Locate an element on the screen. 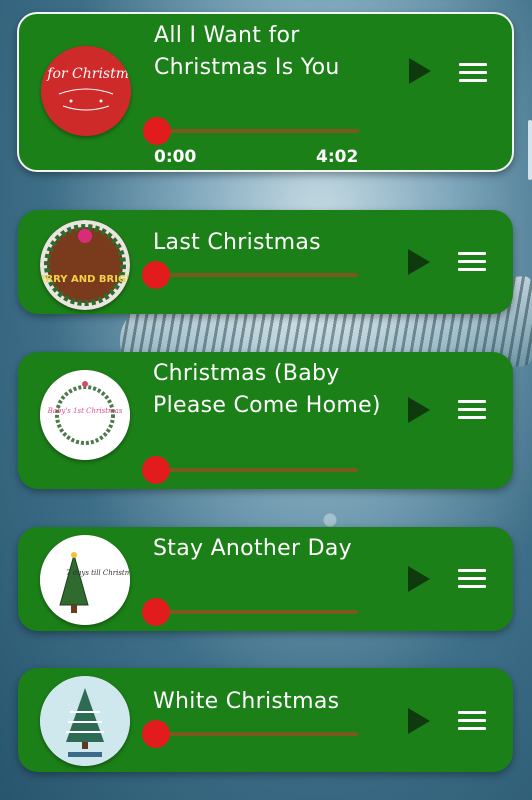  song-title: Christmas (Baby Please Come Home) is located at coordinates (267, 389).